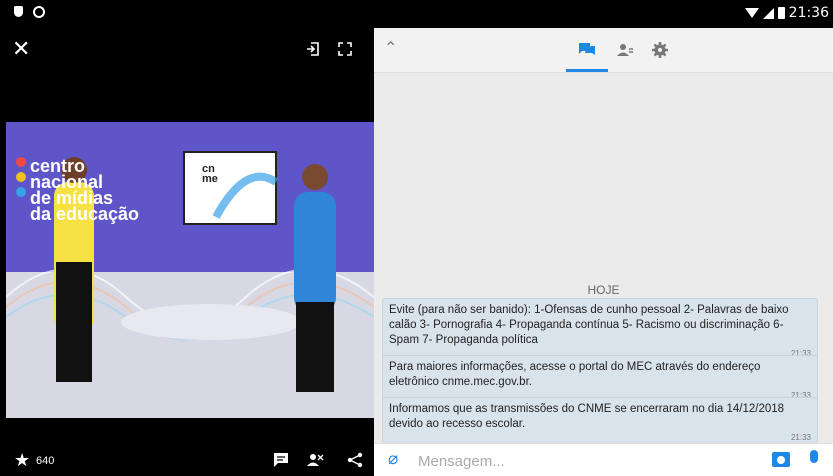 The height and width of the screenshot is (476, 833). Describe the element at coordinates (355, 460) in the screenshot. I see `share-icon` at that location.